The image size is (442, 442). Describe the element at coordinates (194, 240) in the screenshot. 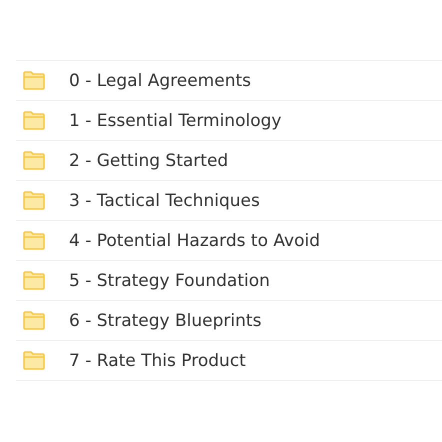

I see `folder-name: 4 - Potential Hazards to Avoid` at that location.